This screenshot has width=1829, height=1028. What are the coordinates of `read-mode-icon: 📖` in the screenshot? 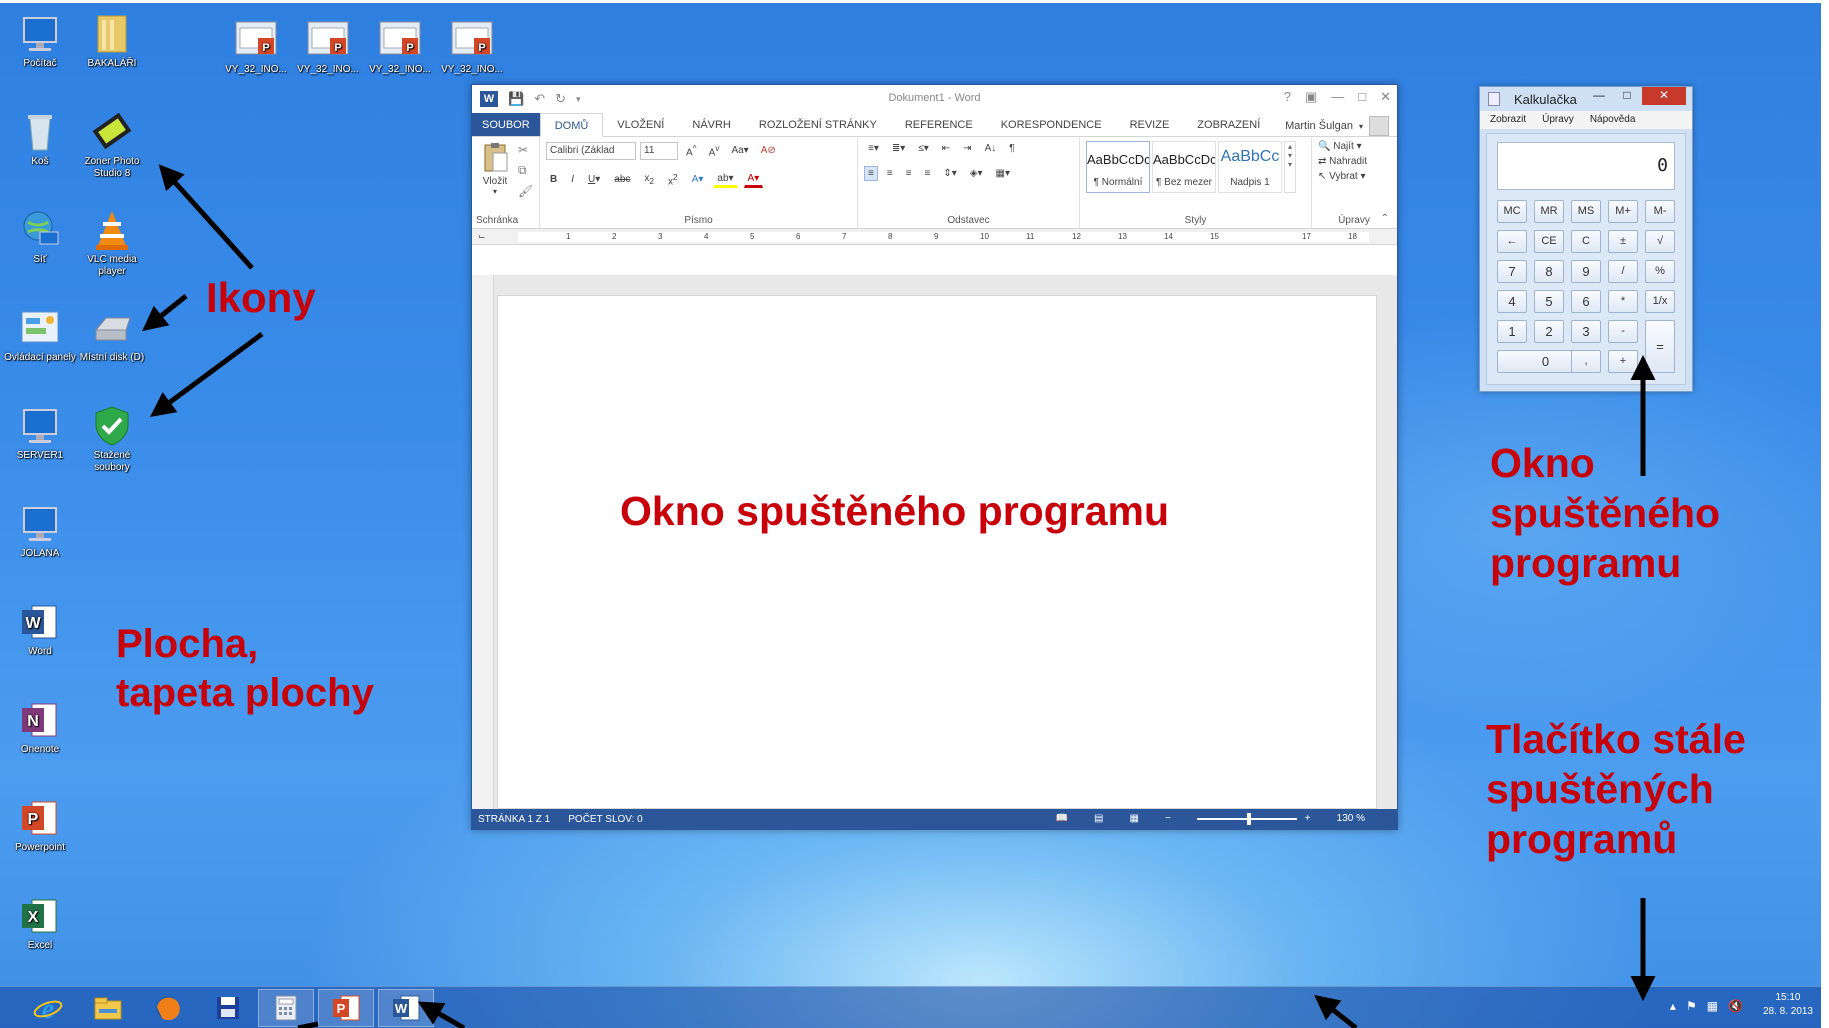 It's located at (1062, 818).